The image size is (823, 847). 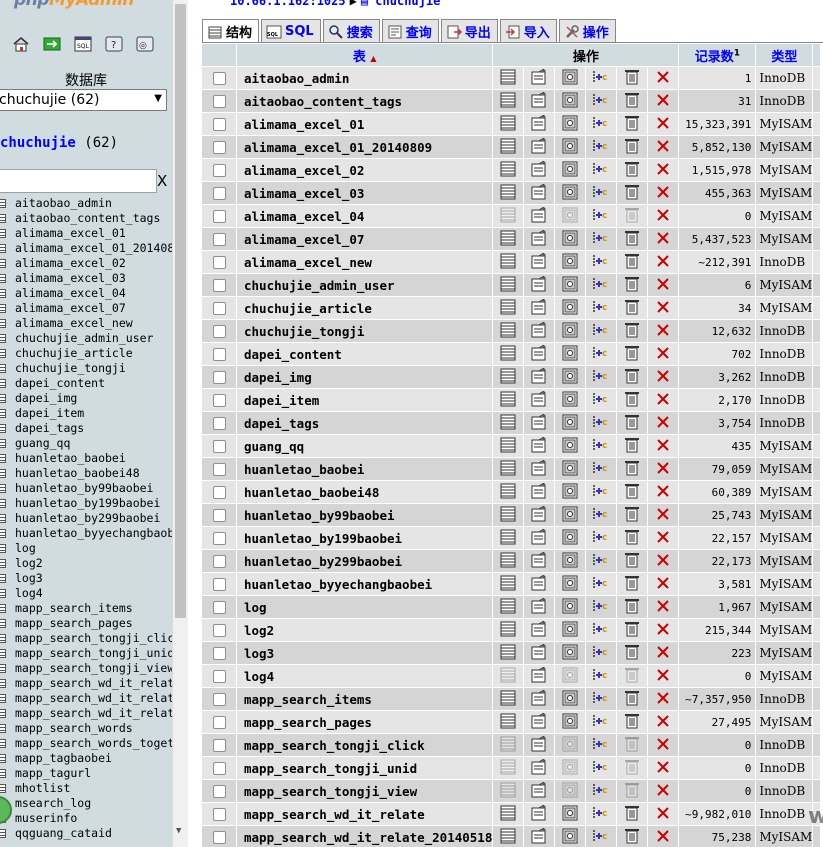 What do you see at coordinates (53, 773) in the screenshot?
I see `nav-table-label: mapp_tagurl` at bounding box center [53, 773].